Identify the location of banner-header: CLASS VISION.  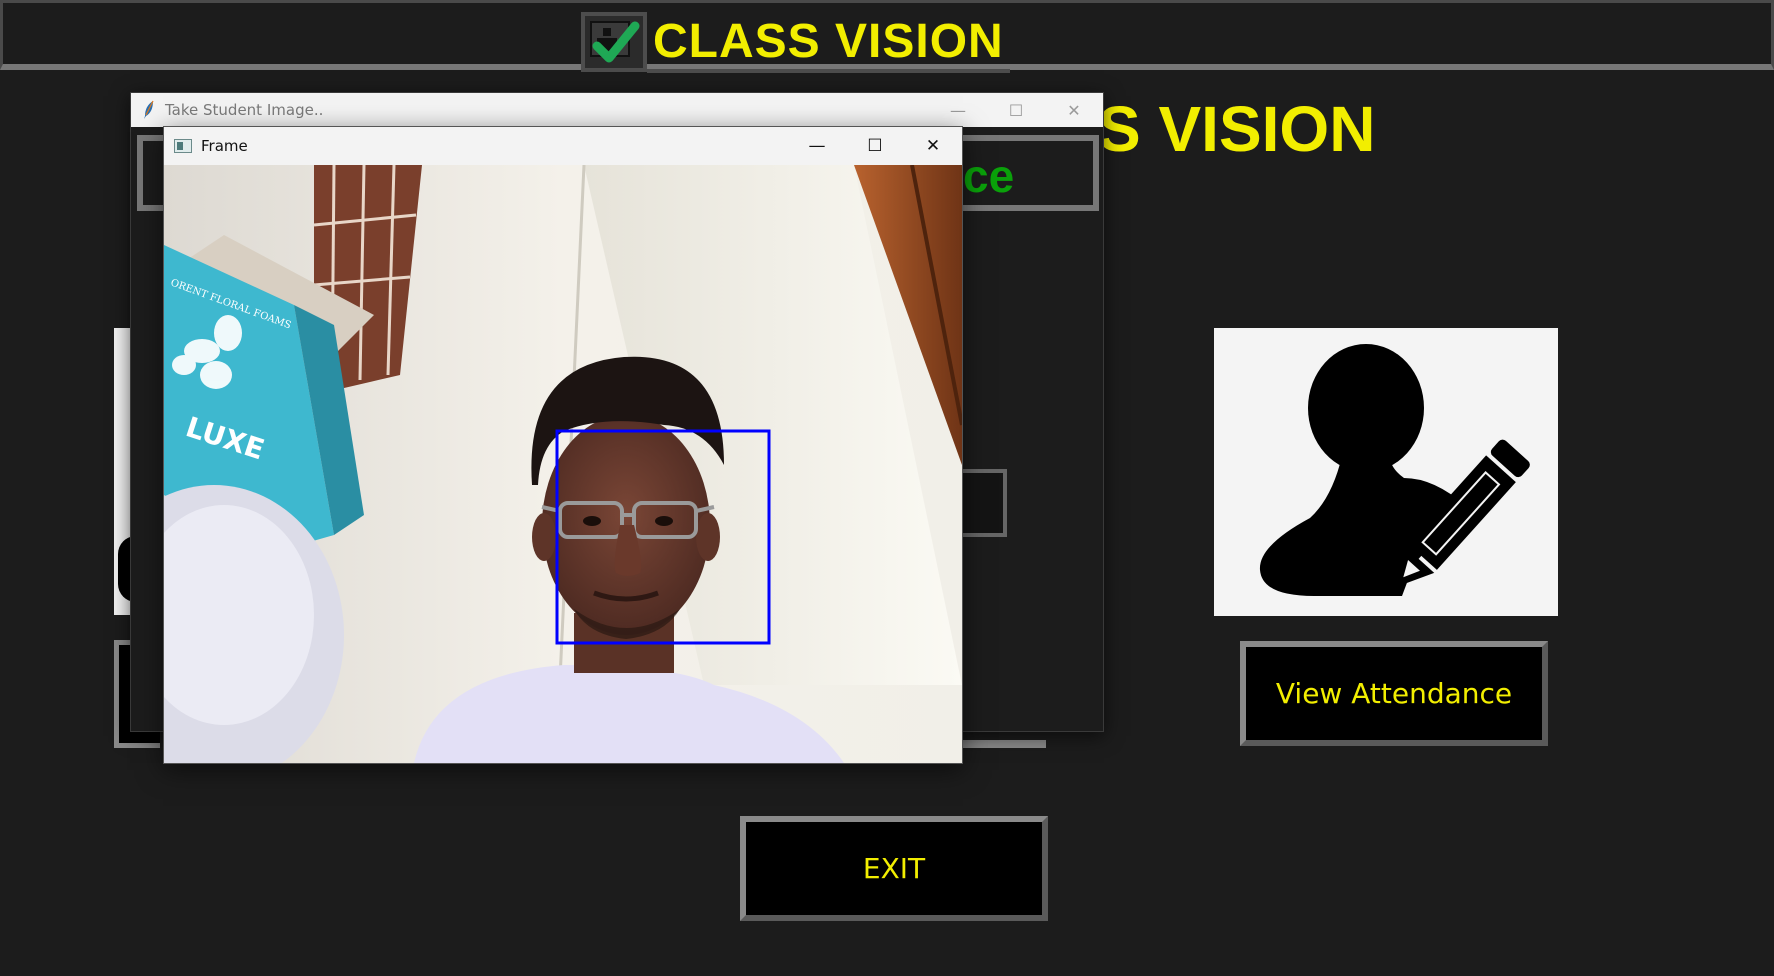
(795, 42).